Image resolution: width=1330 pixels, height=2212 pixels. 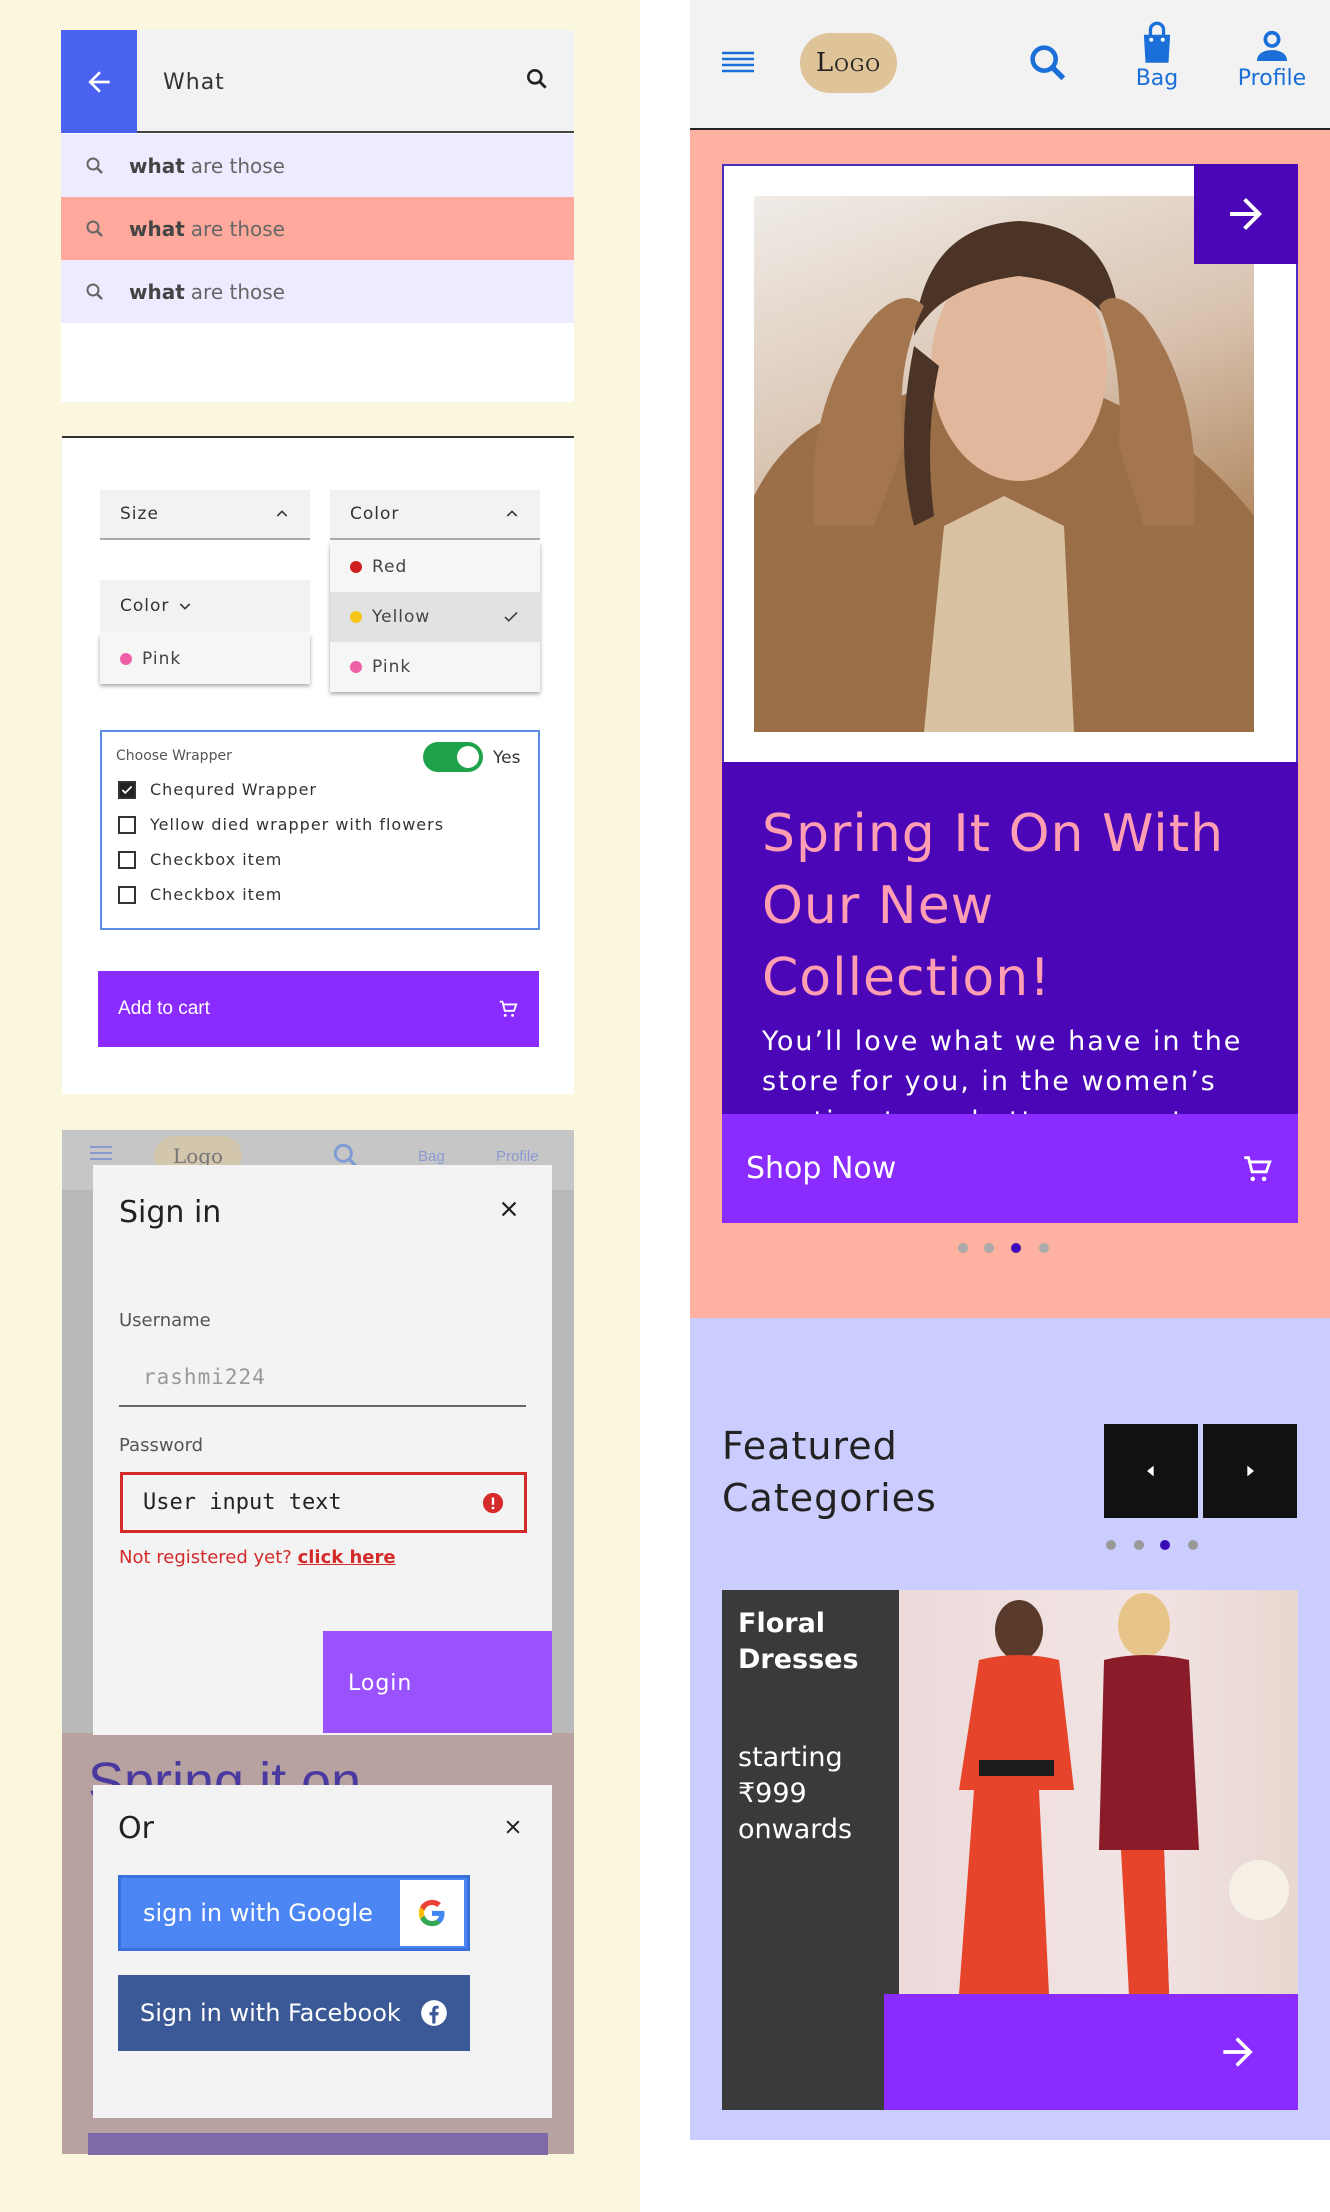 I want to click on google-signin-button: sign in with Google, so click(x=294, y=1913).